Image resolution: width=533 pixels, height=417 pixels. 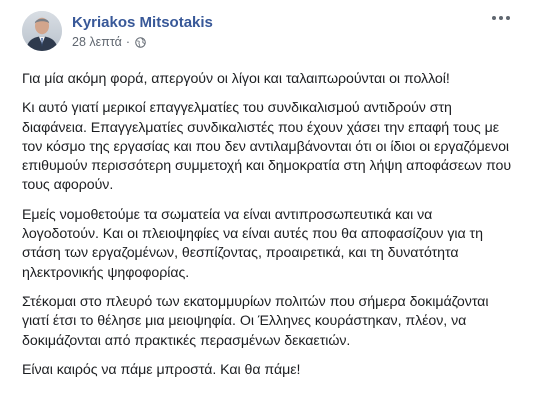 What do you see at coordinates (267, 35) in the screenshot?
I see `post-header: Kyriakos Mitsotakis 28 λεπτά ·` at bounding box center [267, 35].